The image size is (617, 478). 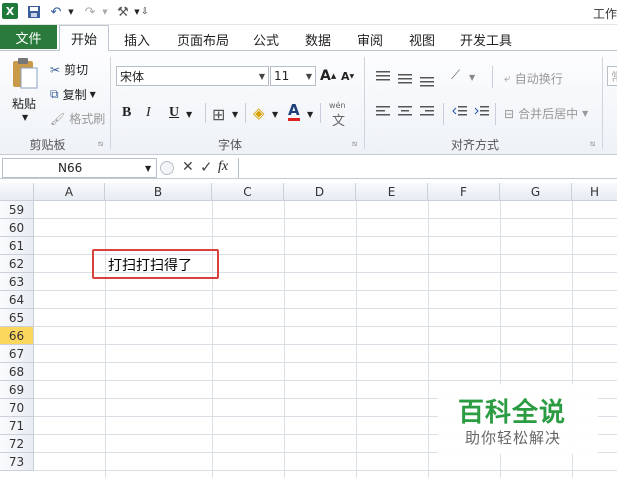 I want to click on merge-center-button: ⊟ 合并后居中 ▼, so click(x=546, y=113).